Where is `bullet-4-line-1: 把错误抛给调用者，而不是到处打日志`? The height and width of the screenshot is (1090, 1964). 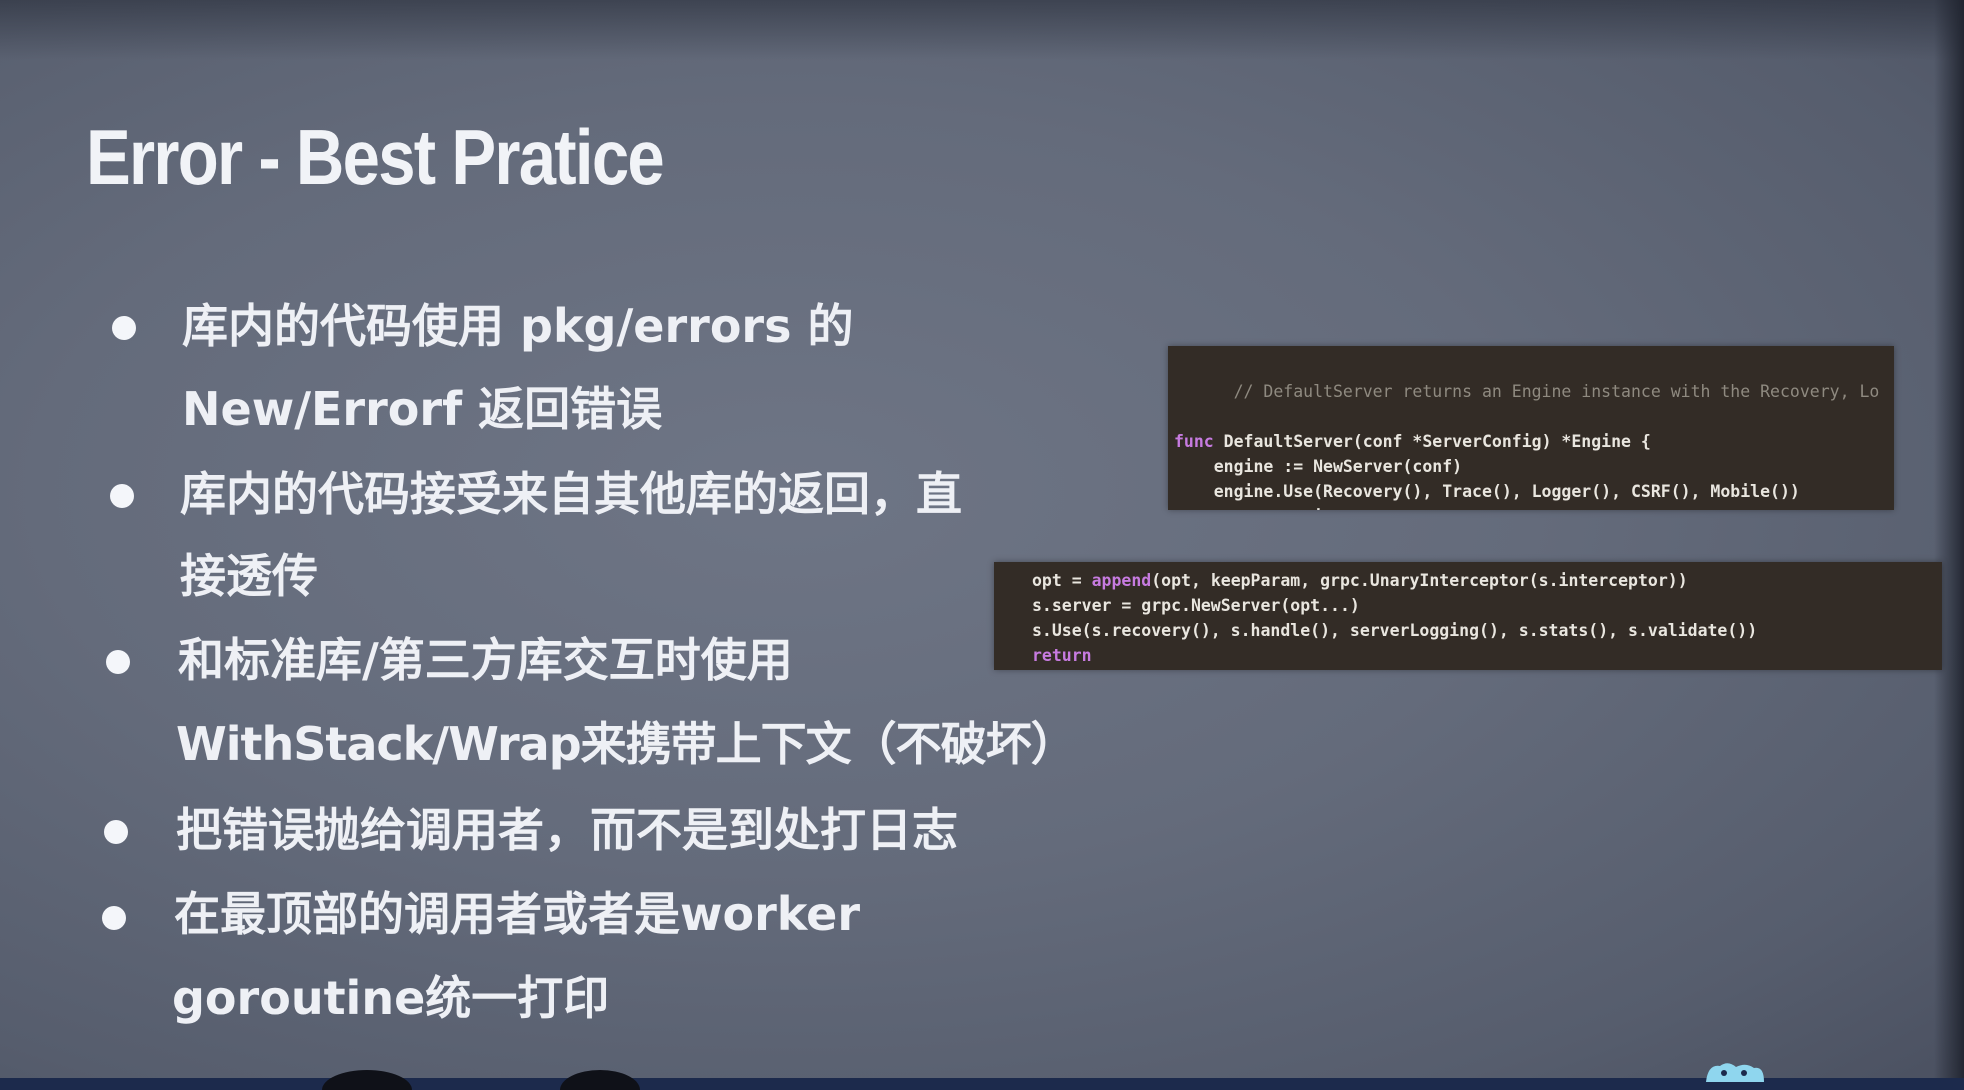 bullet-4-line-1: 把错误抛给调用者，而不是到处打日志 is located at coordinates (567, 830).